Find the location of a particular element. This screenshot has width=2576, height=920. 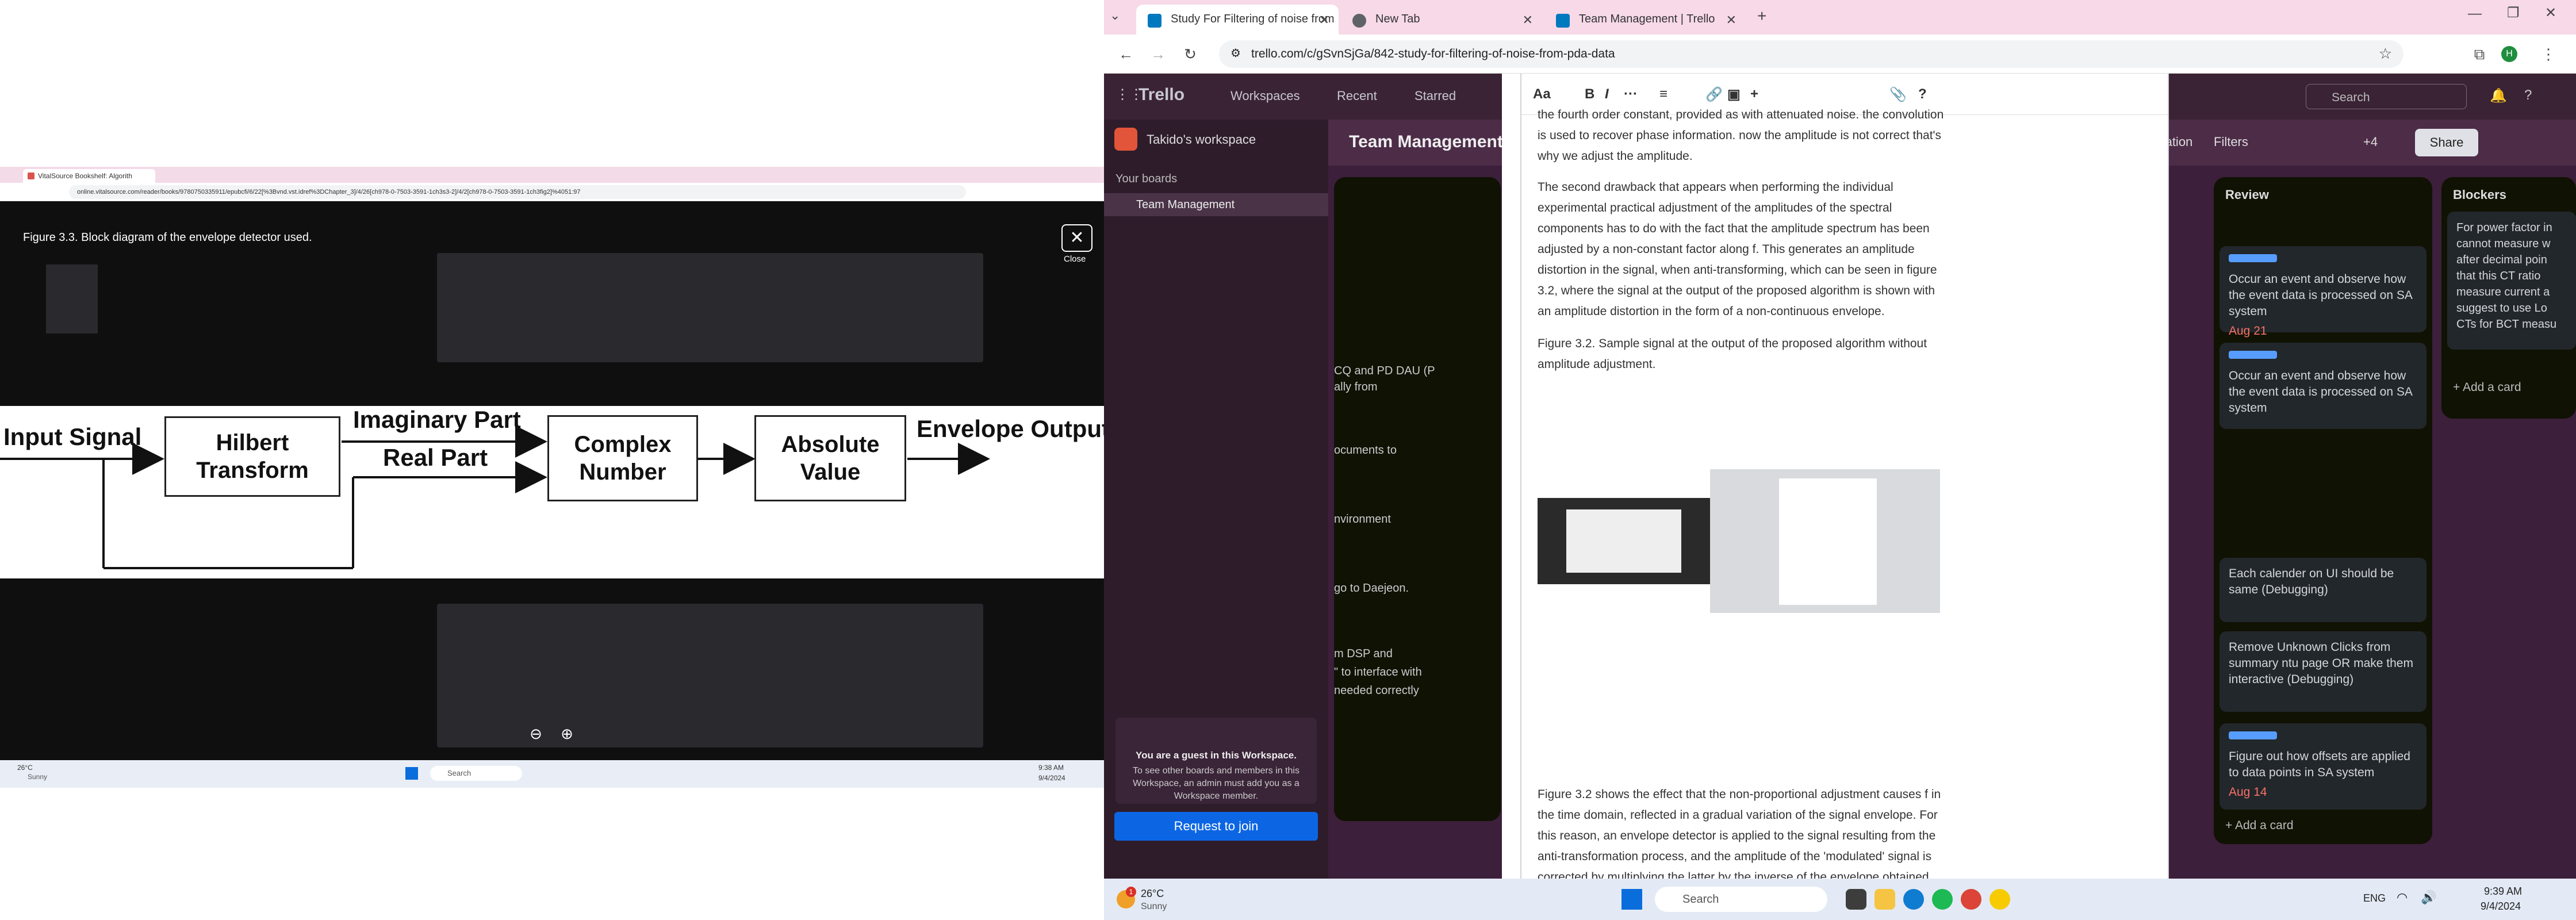

trello-search-input: Search is located at coordinates (2386, 96).